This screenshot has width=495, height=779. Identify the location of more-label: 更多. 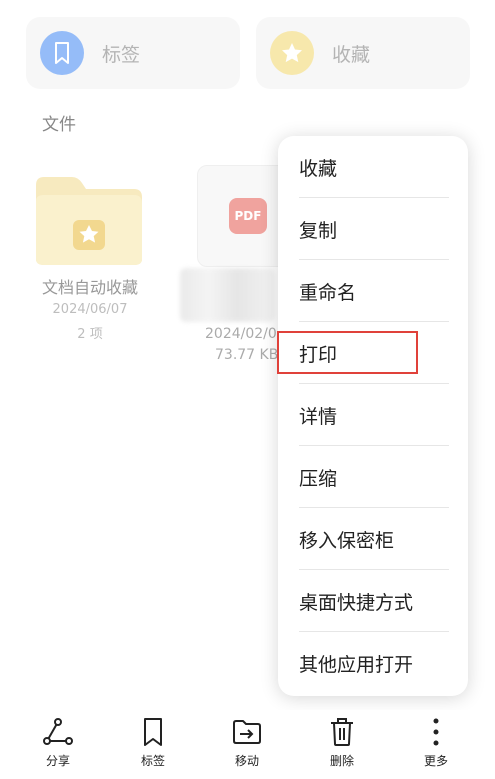
(435, 761).